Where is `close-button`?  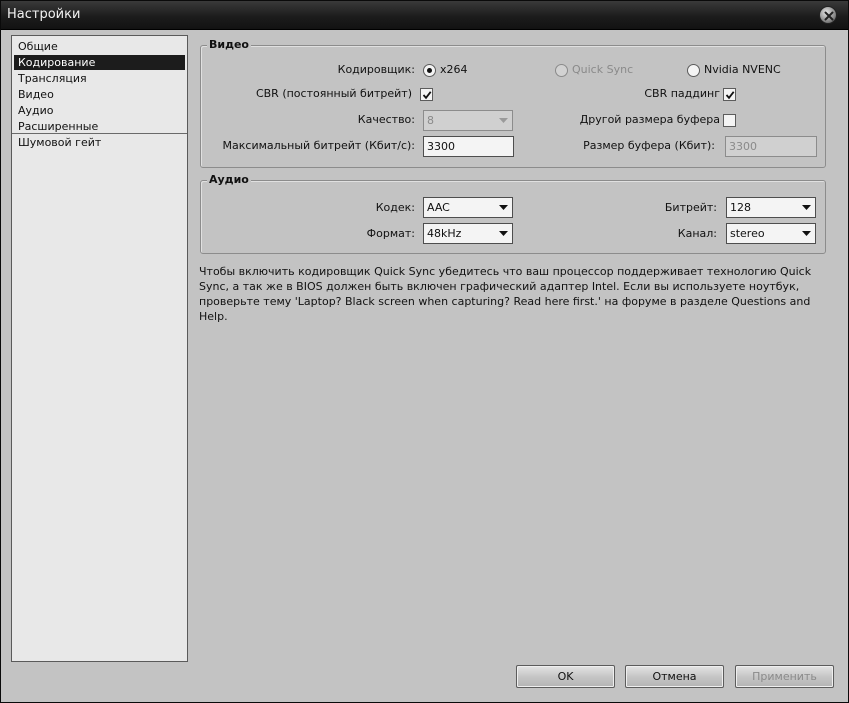
close-button is located at coordinates (828, 15).